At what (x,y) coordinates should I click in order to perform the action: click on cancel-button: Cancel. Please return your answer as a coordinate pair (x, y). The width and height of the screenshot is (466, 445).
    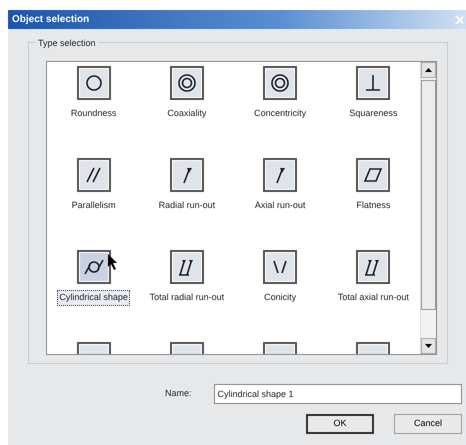
    Looking at the image, I should click on (428, 424).